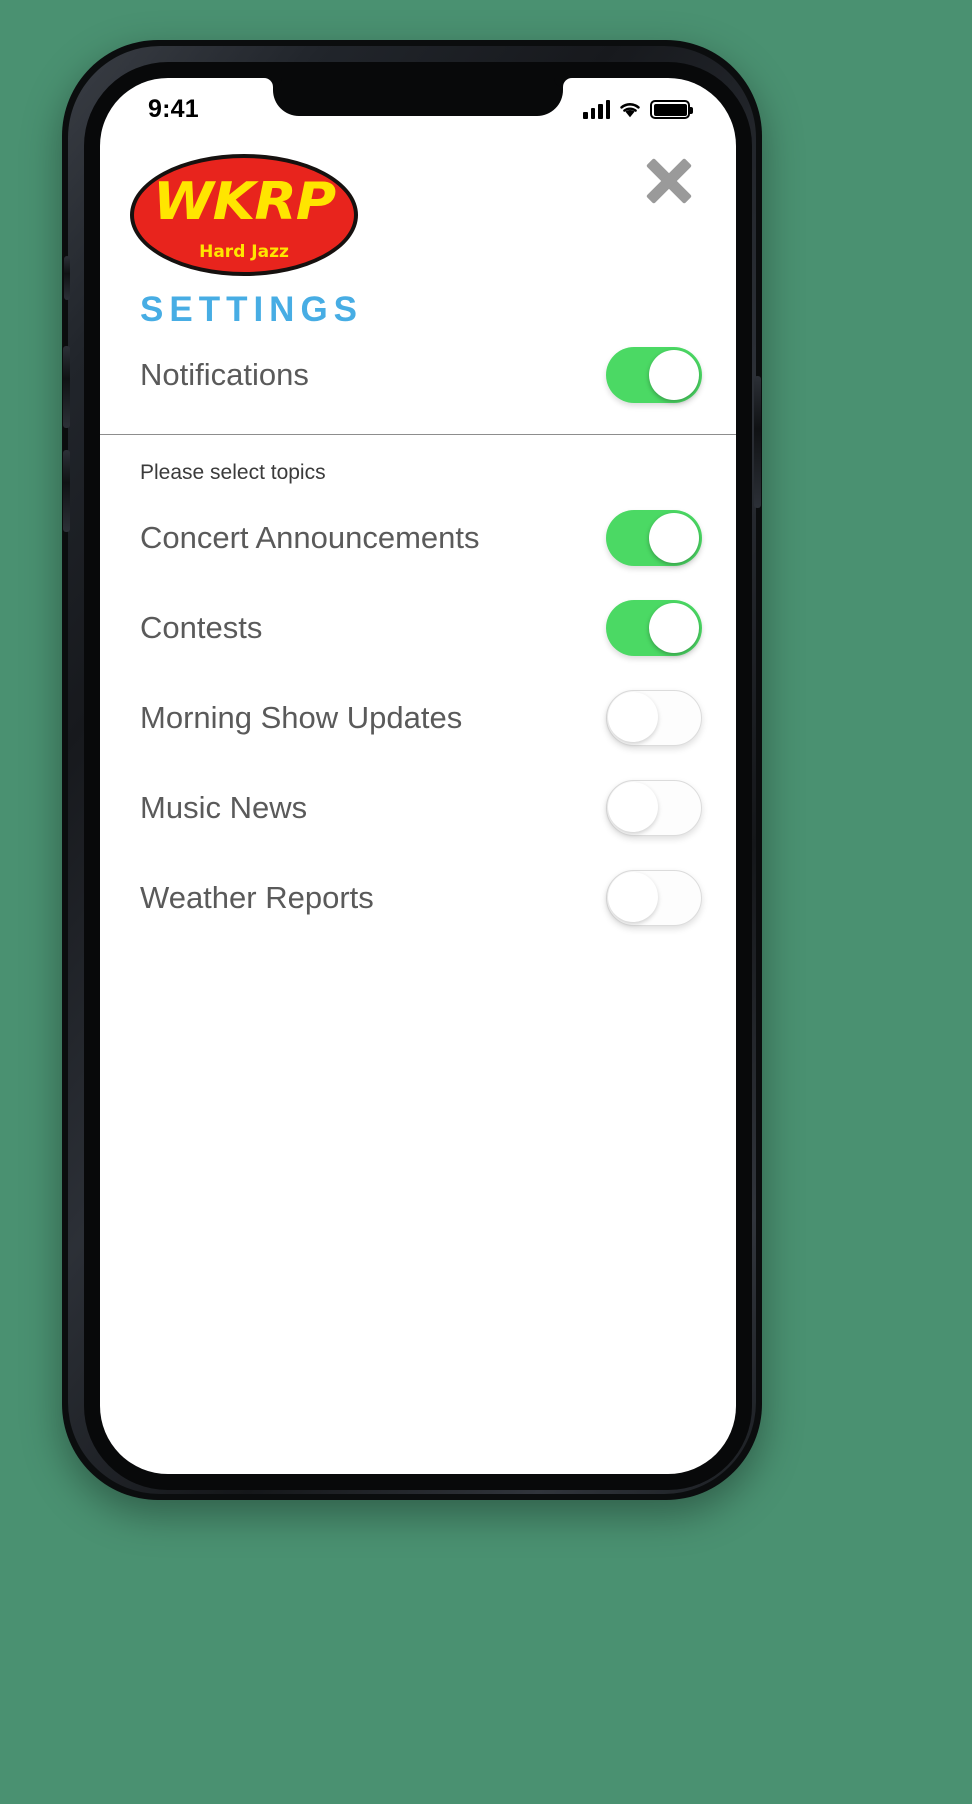 Image resolution: width=972 pixels, height=1804 pixels. I want to click on battery-full-icon, so click(671, 109).